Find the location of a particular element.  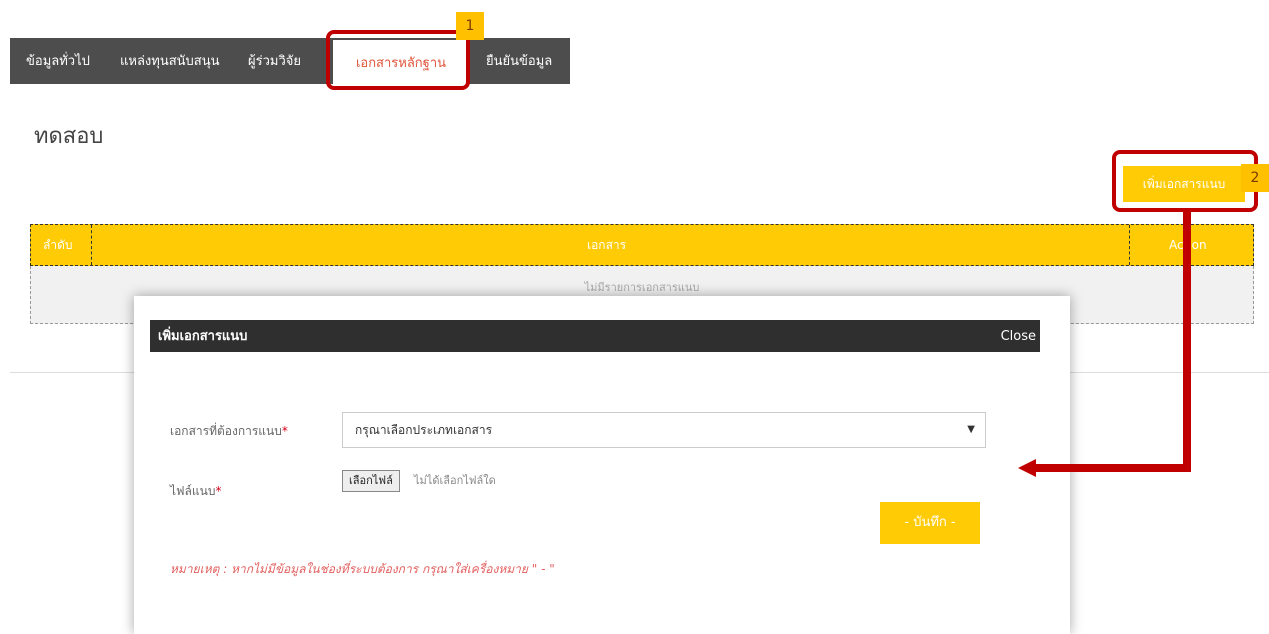

empty-table-message: ไม่มีรายการเอกสารแนบ is located at coordinates (642, 287).